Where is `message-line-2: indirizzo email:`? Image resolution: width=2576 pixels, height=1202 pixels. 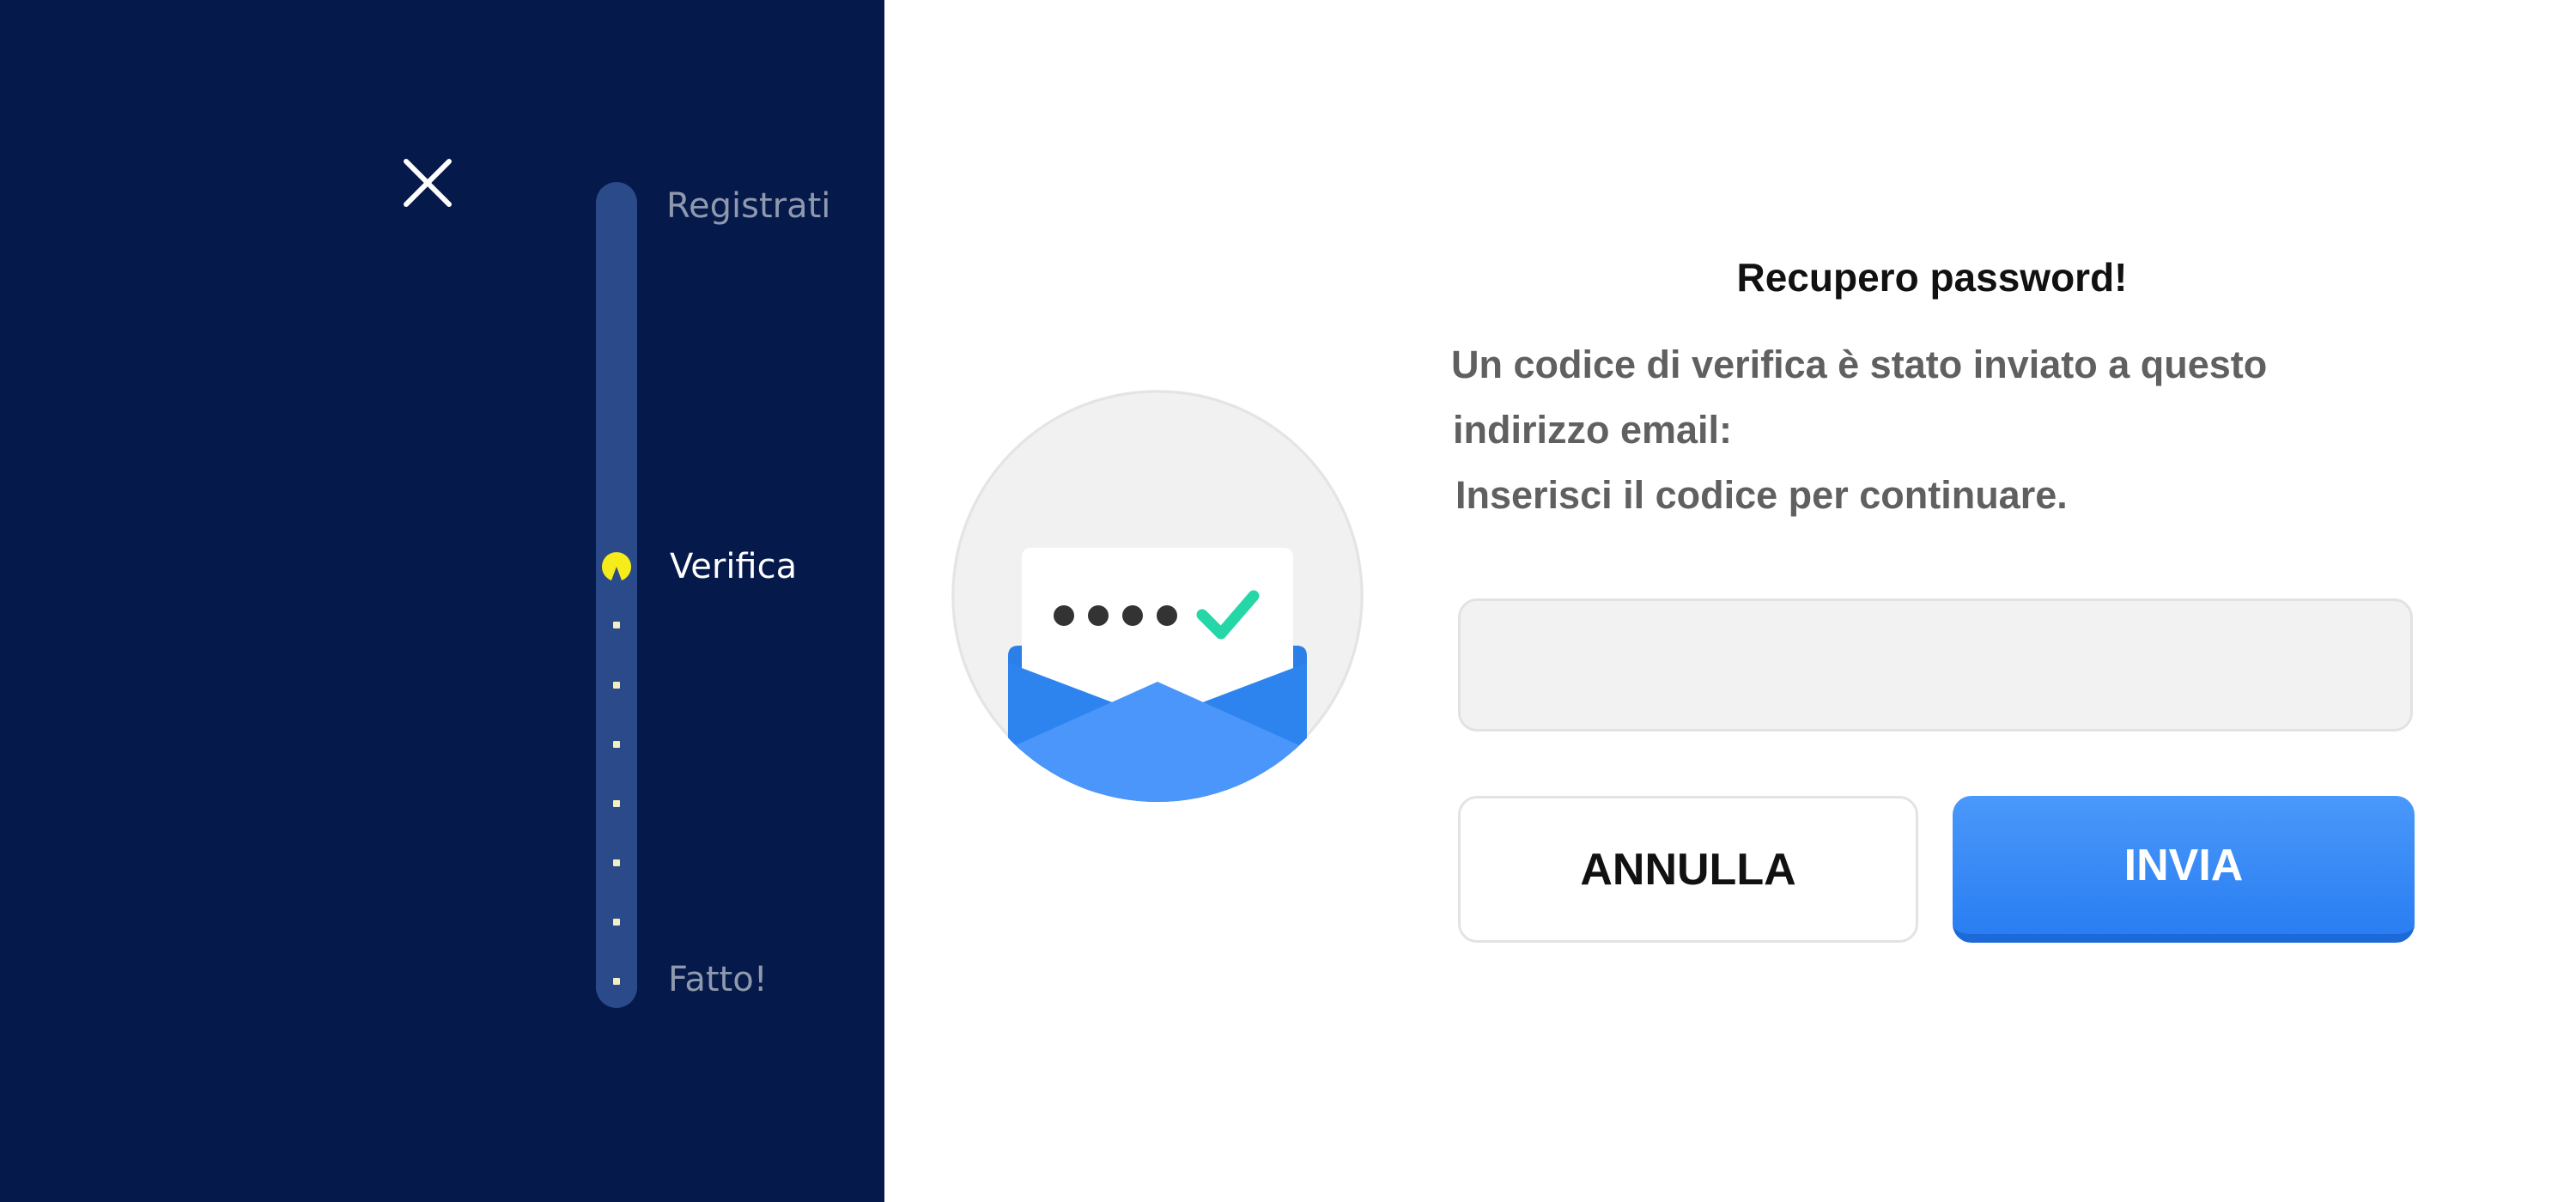 message-line-2: indirizzo email: is located at coordinates (1593, 430).